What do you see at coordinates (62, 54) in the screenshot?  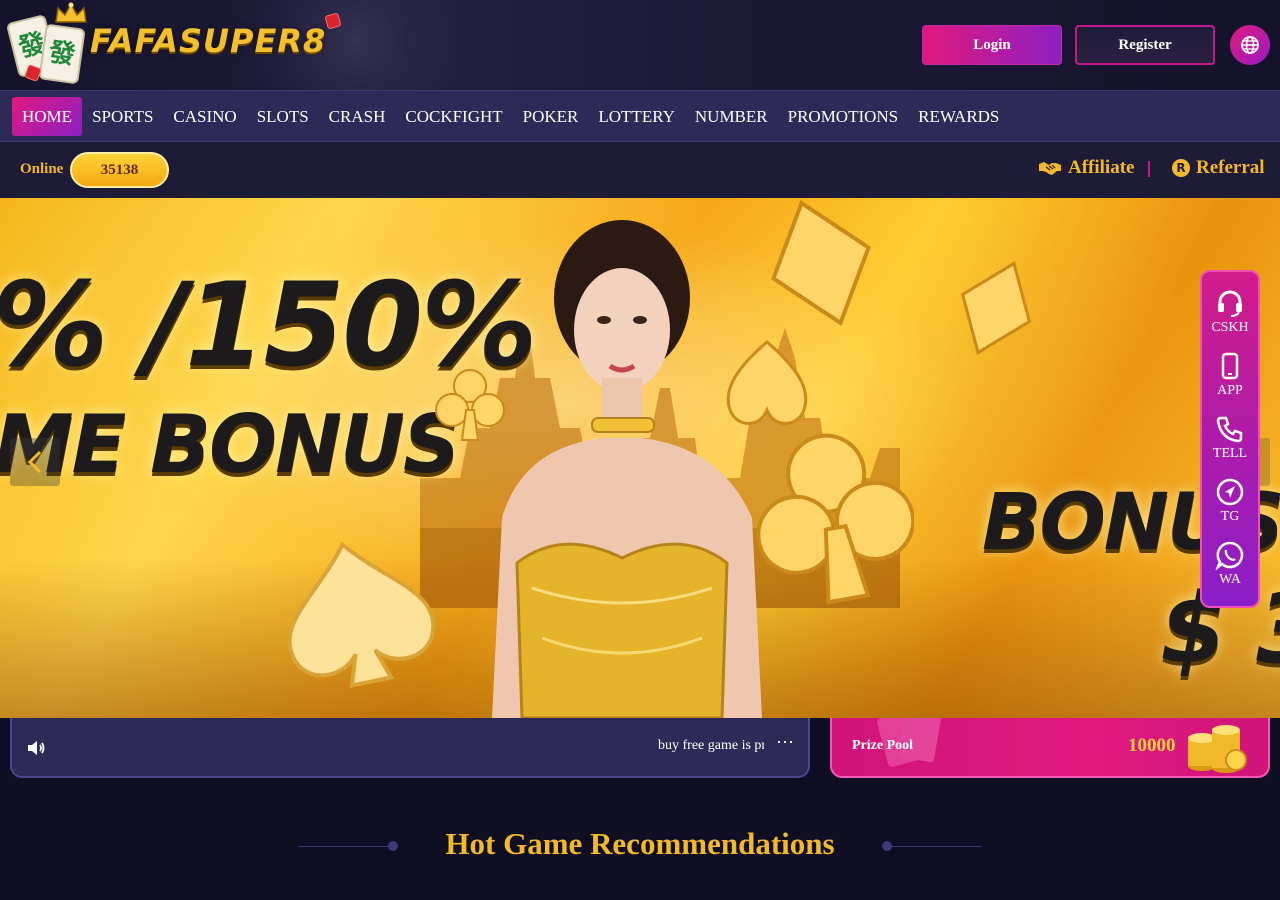 I see `mahjong-tile: 發` at bounding box center [62, 54].